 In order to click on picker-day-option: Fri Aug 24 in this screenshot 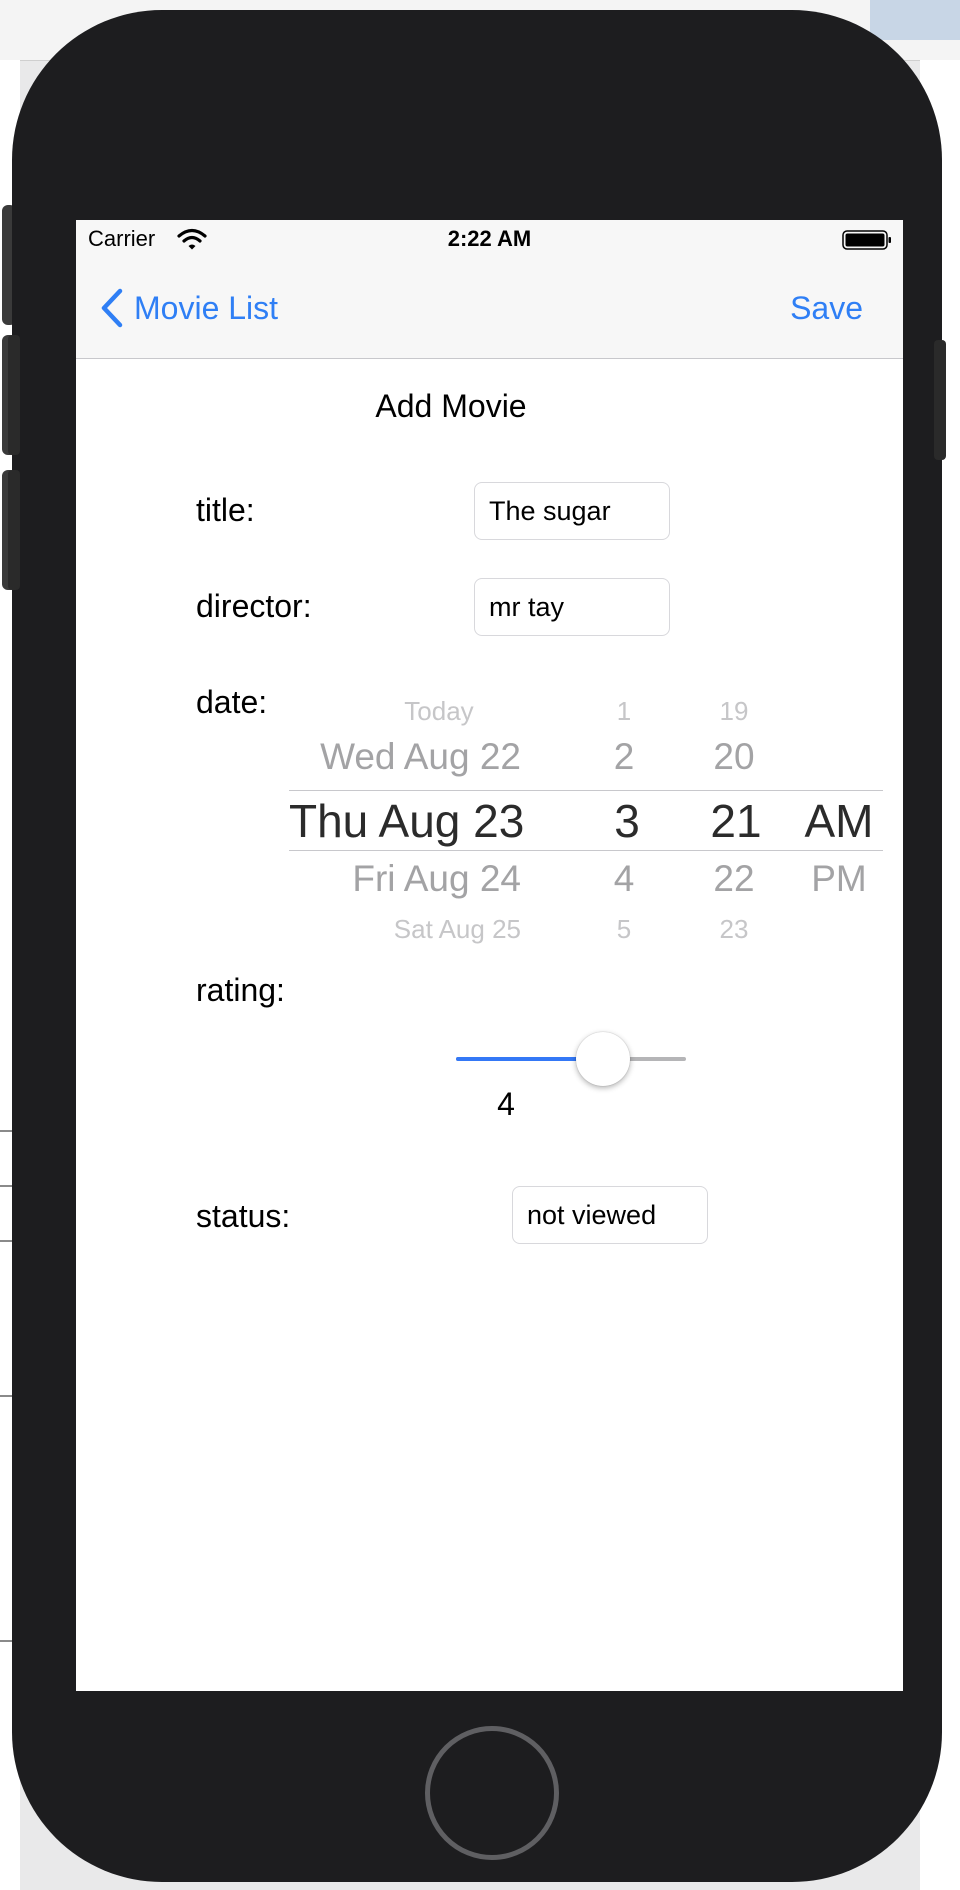, I will do `click(405, 879)`.